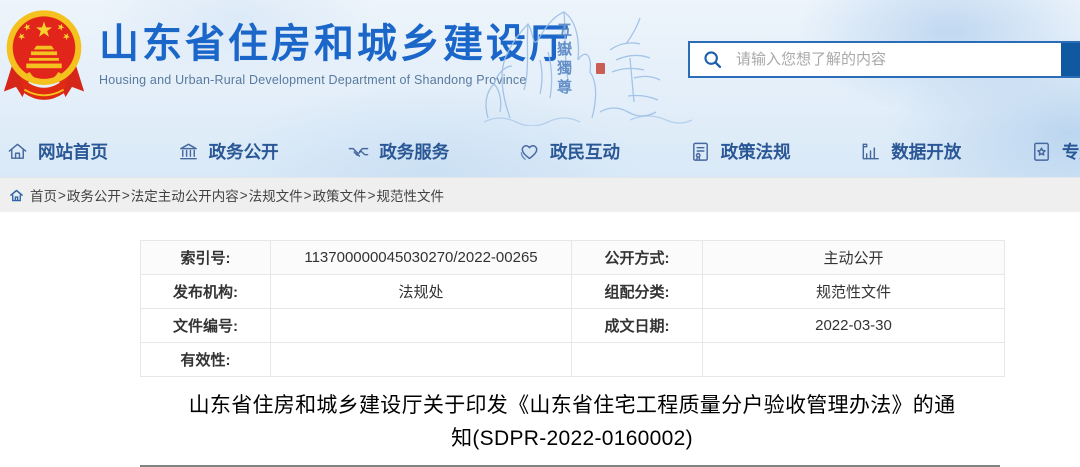 This screenshot has height=467, width=1080. I want to click on handshake-icon, so click(358, 152).